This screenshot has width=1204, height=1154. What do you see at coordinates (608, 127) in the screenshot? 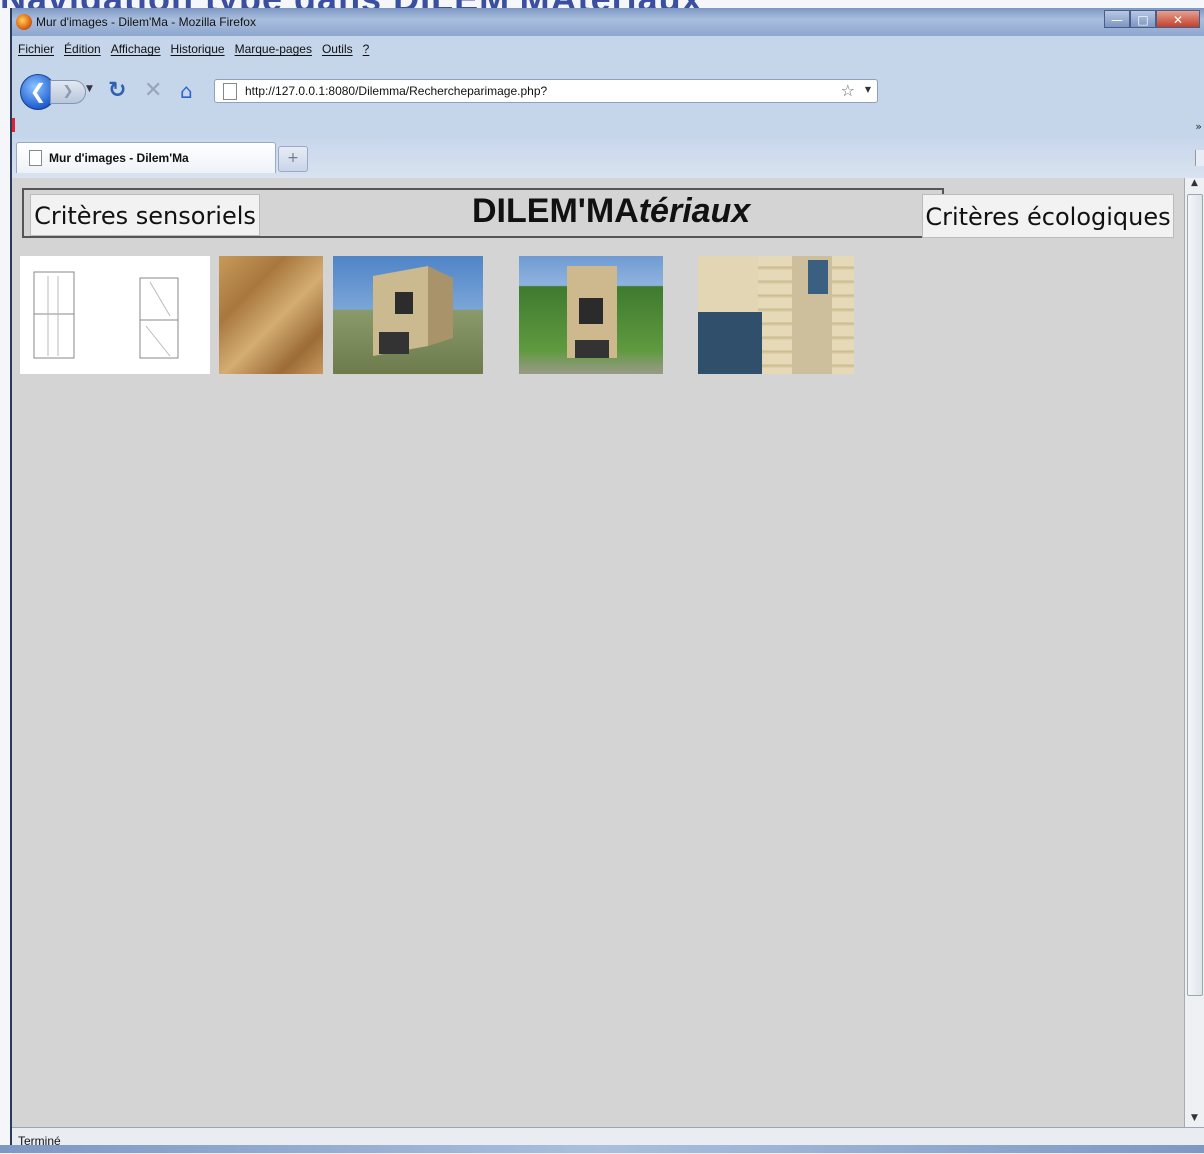
I see `bookmarks-toolbar: »` at bounding box center [608, 127].